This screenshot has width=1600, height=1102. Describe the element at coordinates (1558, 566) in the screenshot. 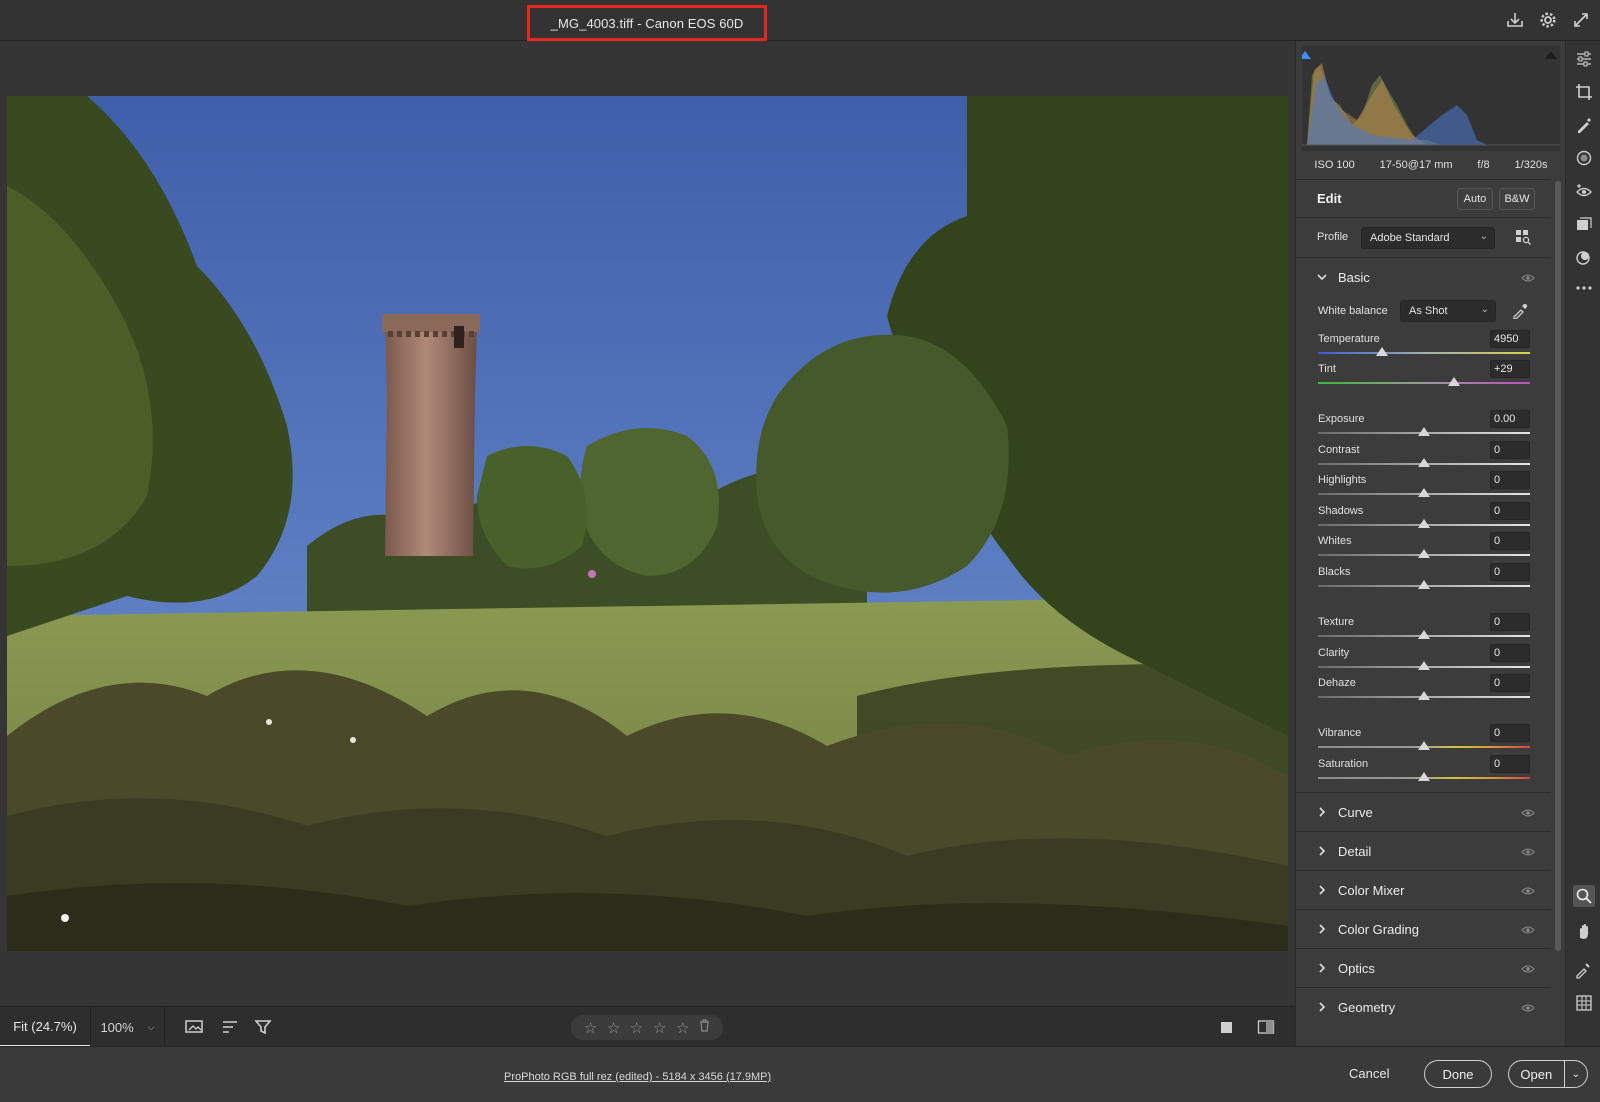

I see `panel-scrollbar` at that location.